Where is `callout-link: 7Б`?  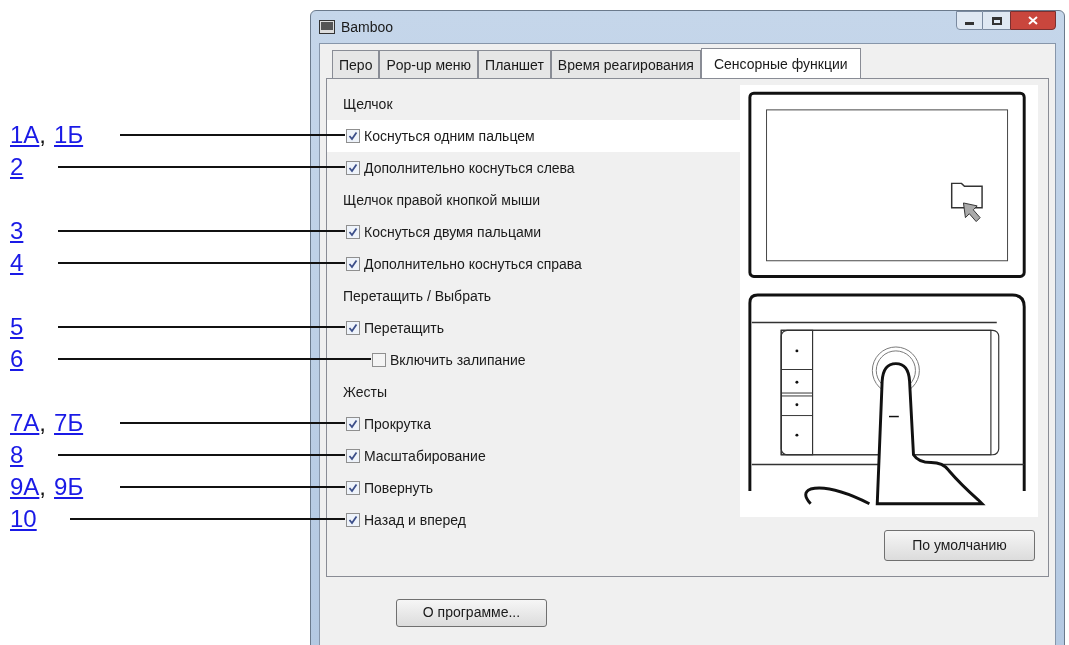 callout-link: 7Б is located at coordinates (69, 423).